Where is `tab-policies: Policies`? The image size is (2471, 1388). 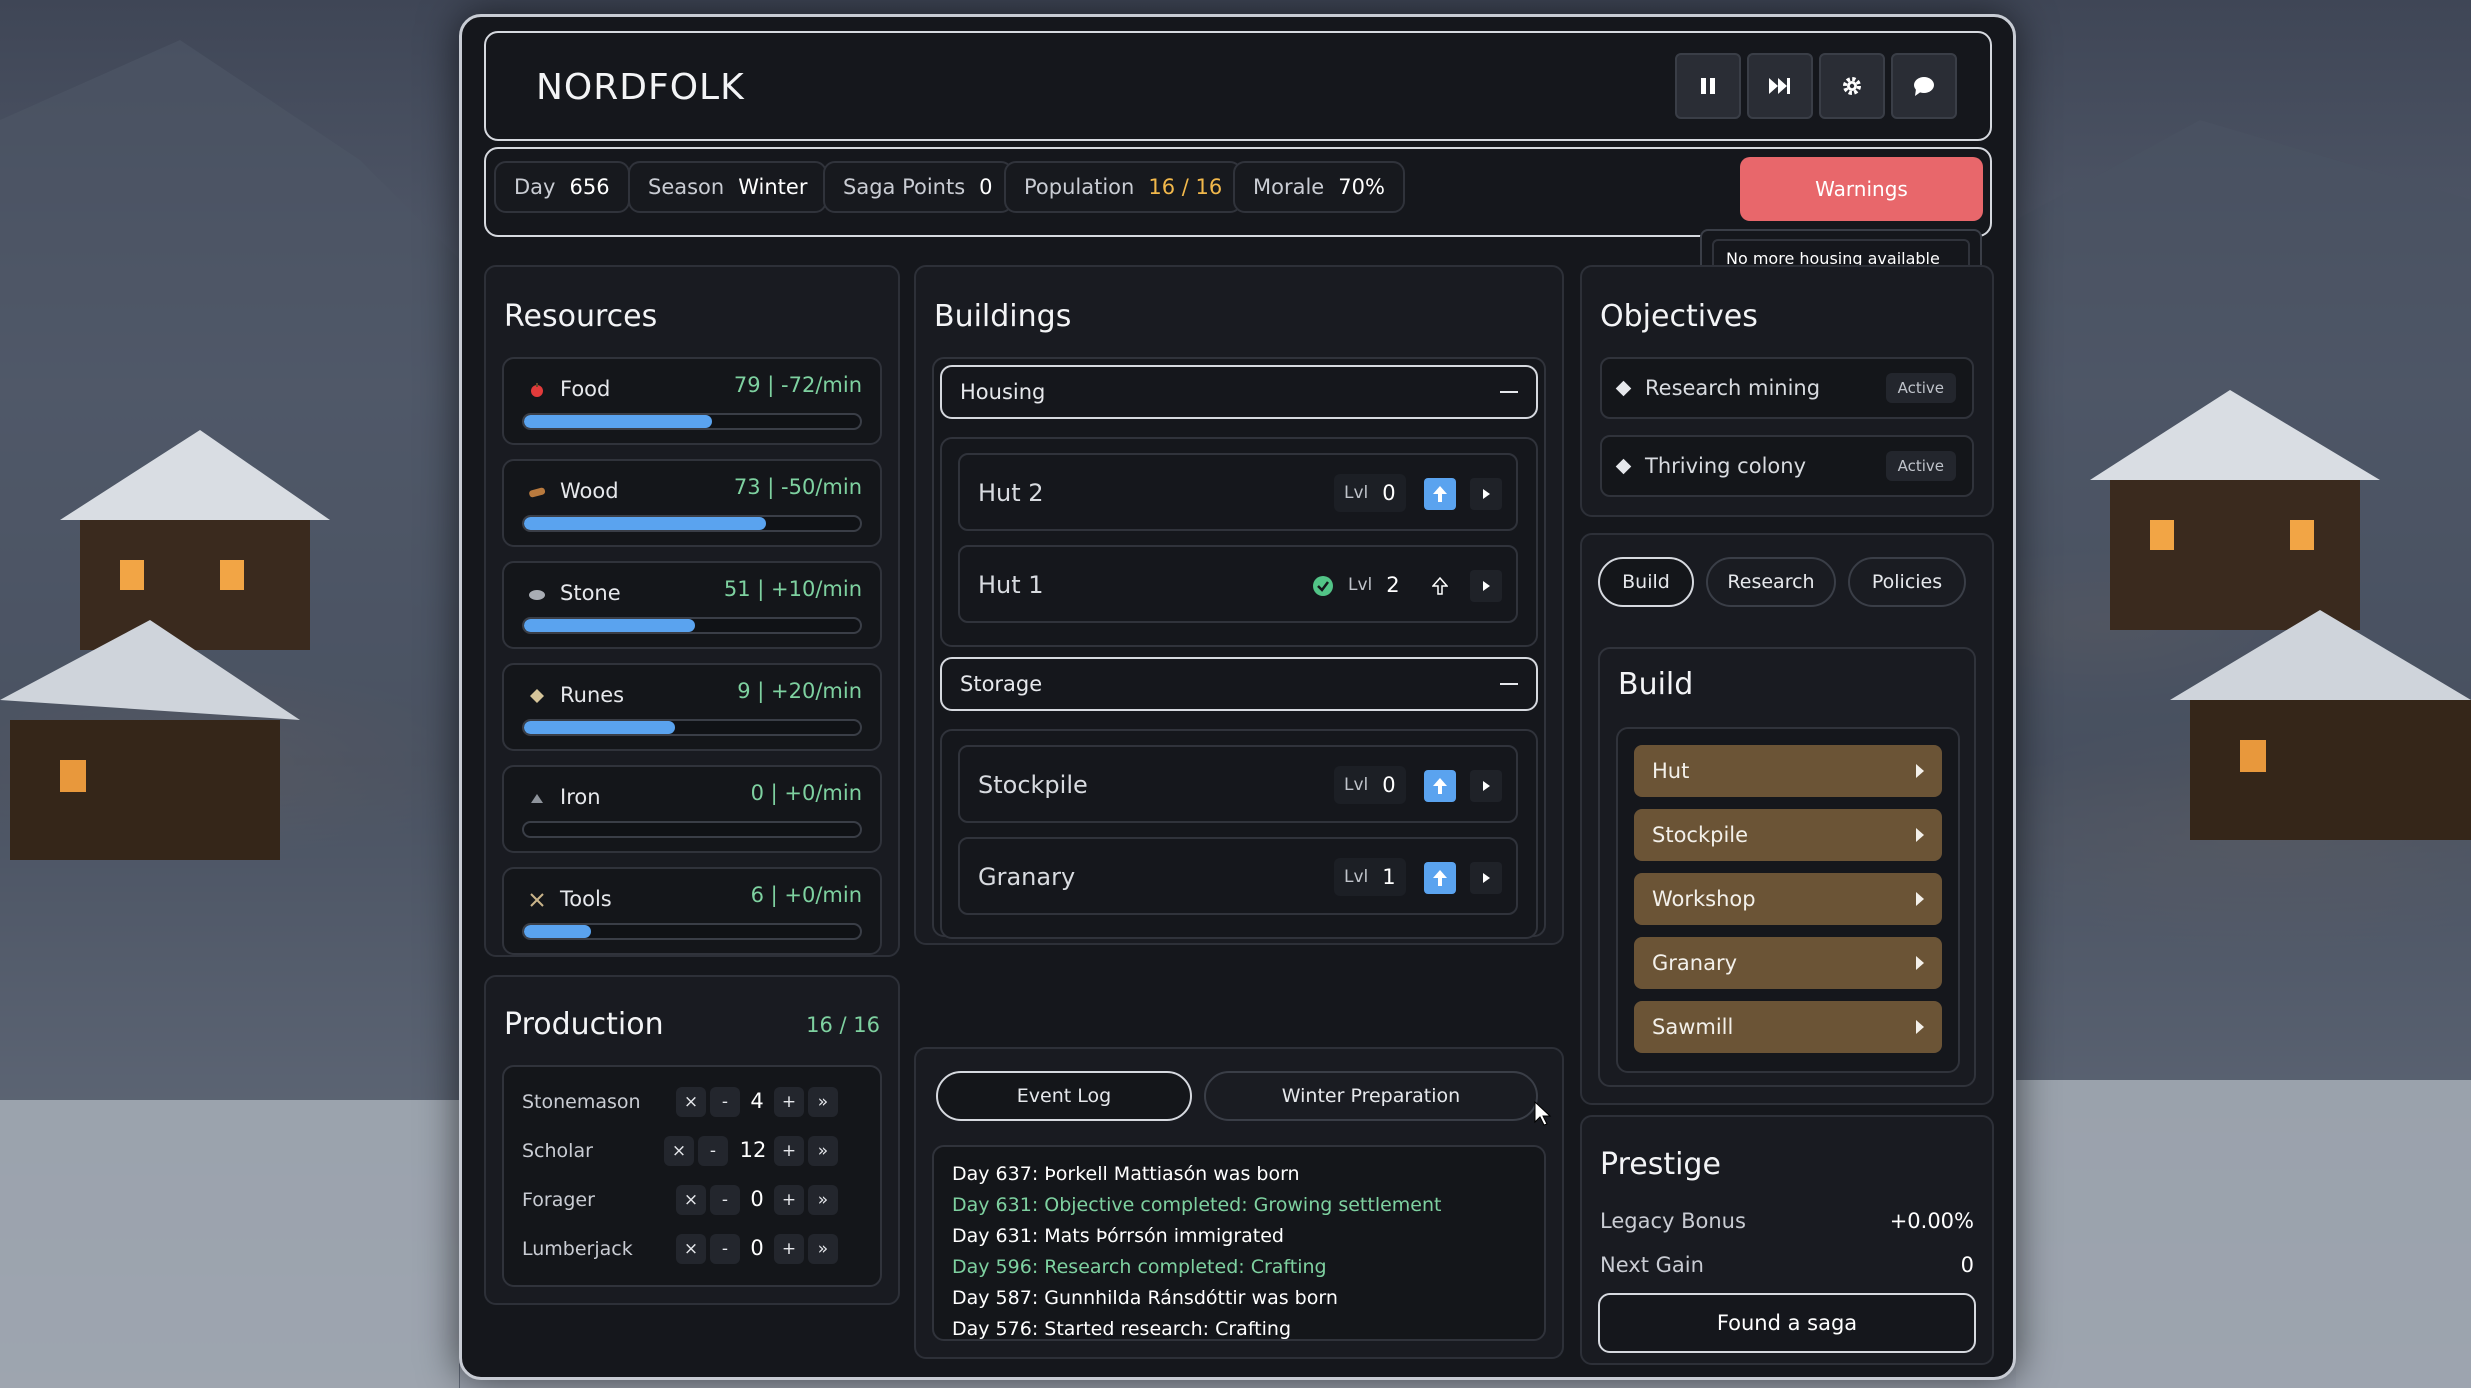 tab-policies: Policies is located at coordinates (1907, 582).